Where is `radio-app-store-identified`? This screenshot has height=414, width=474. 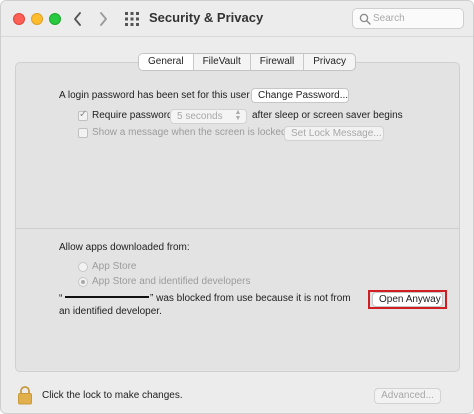 radio-app-store-identified is located at coordinates (83, 282).